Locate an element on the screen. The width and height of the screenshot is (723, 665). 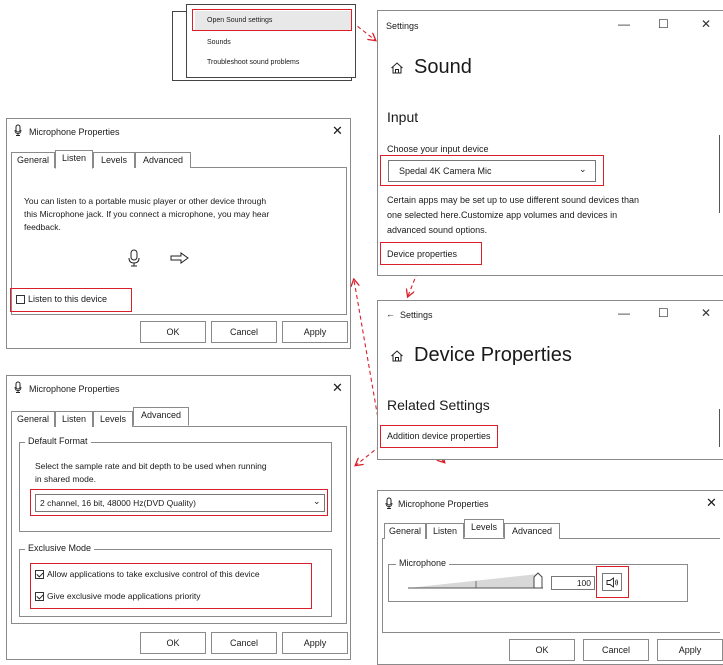
highlight-exclusive-mode is located at coordinates (171, 586).